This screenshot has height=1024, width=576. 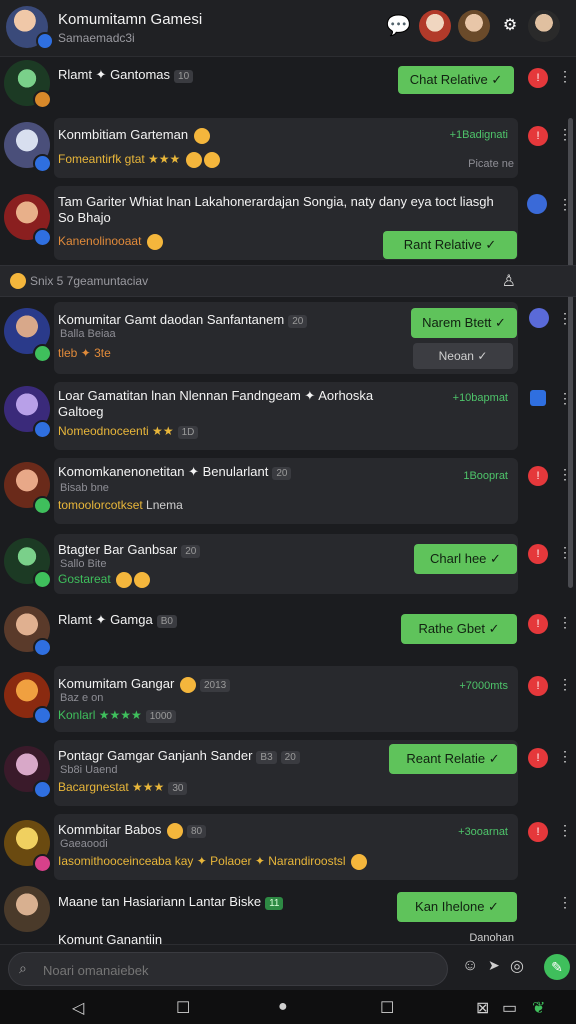 What do you see at coordinates (510, 26) in the screenshot?
I see `settings-icon: ⚙` at bounding box center [510, 26].